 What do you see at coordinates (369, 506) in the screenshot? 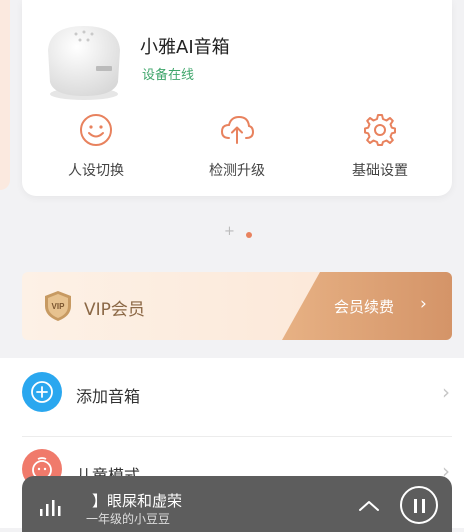
I see `chevron-up-icon` at bounding box center [369, 506].